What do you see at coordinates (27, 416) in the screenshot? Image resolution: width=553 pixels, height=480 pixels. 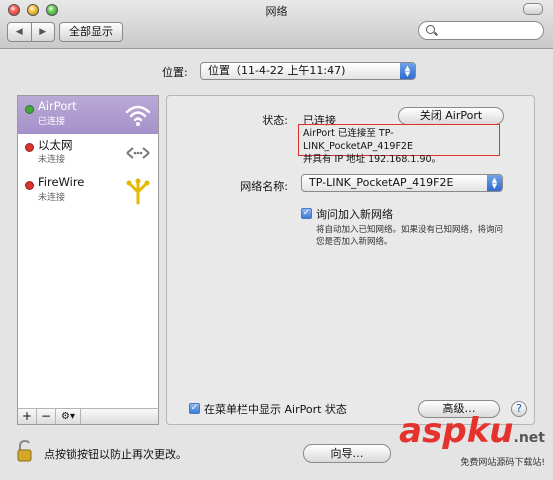 I see `add-service-button: +` at bounding box center [27, 416].